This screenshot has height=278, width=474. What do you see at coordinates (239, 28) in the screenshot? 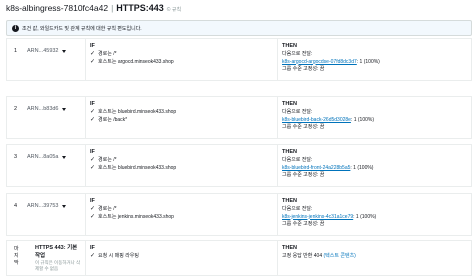
I see `info-banner: i 조건 값, 와일드카드 및 관계 규칙에 대한 규칙 편도입니다.` at bounding box center [239, 28].